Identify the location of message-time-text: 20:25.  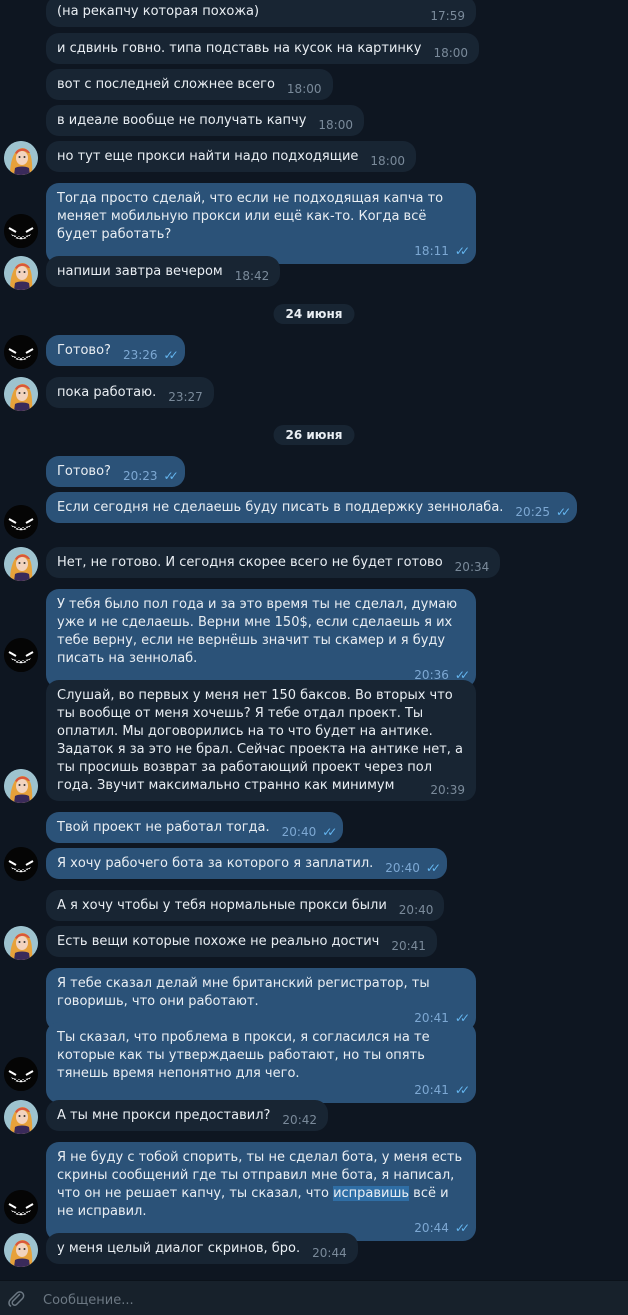
(533, 512).